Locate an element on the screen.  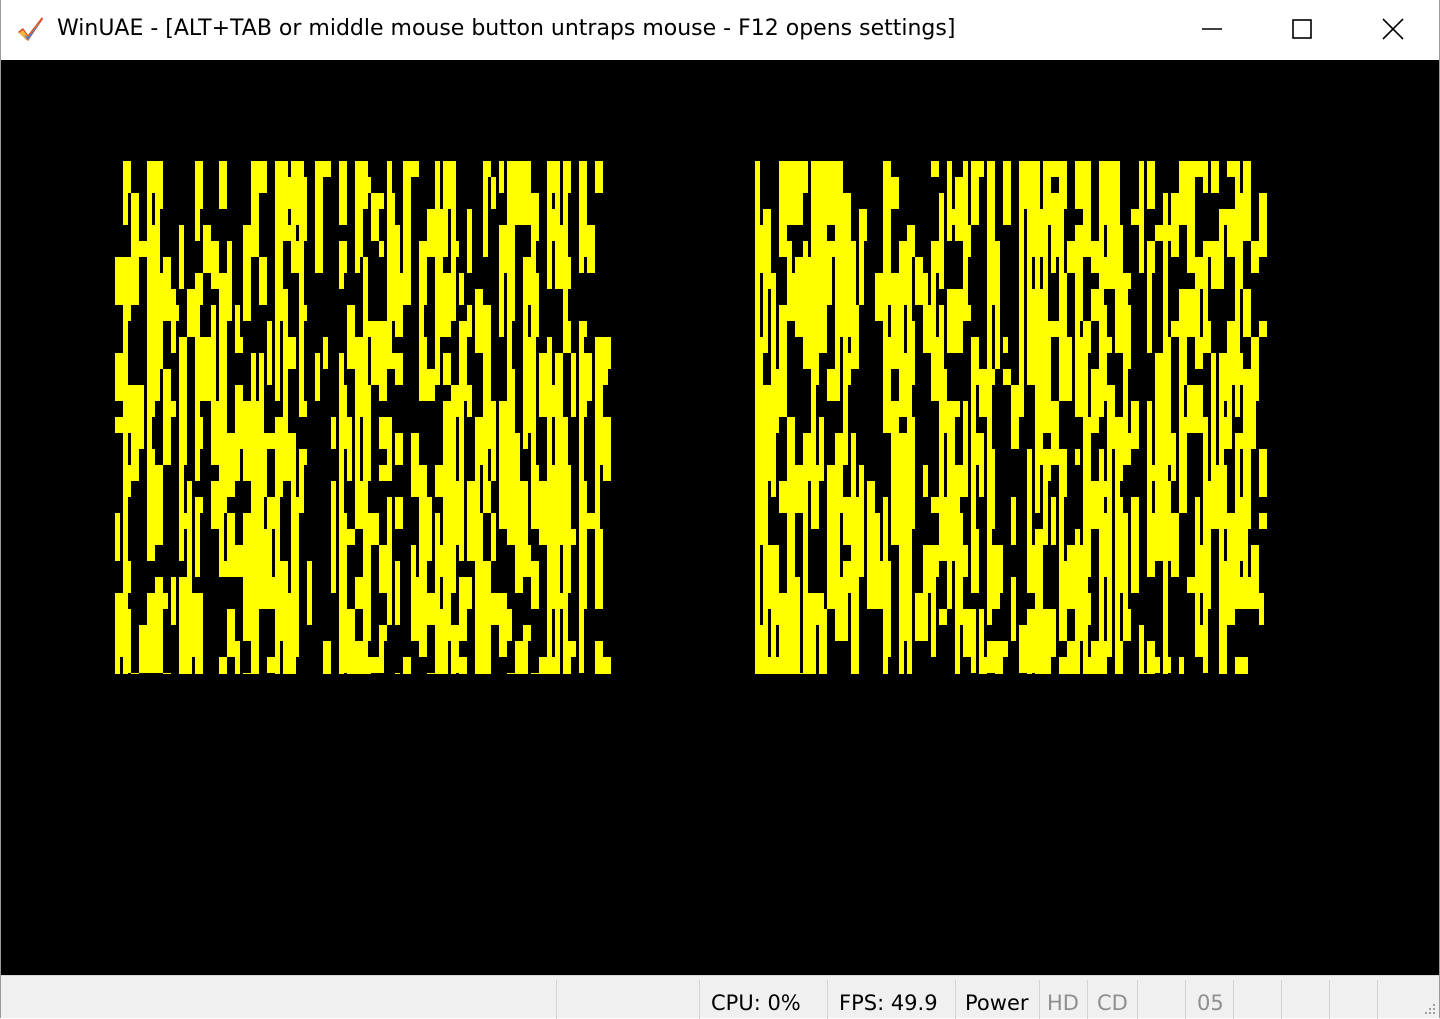
minimize-icon is located at coordinates (1212, 29).